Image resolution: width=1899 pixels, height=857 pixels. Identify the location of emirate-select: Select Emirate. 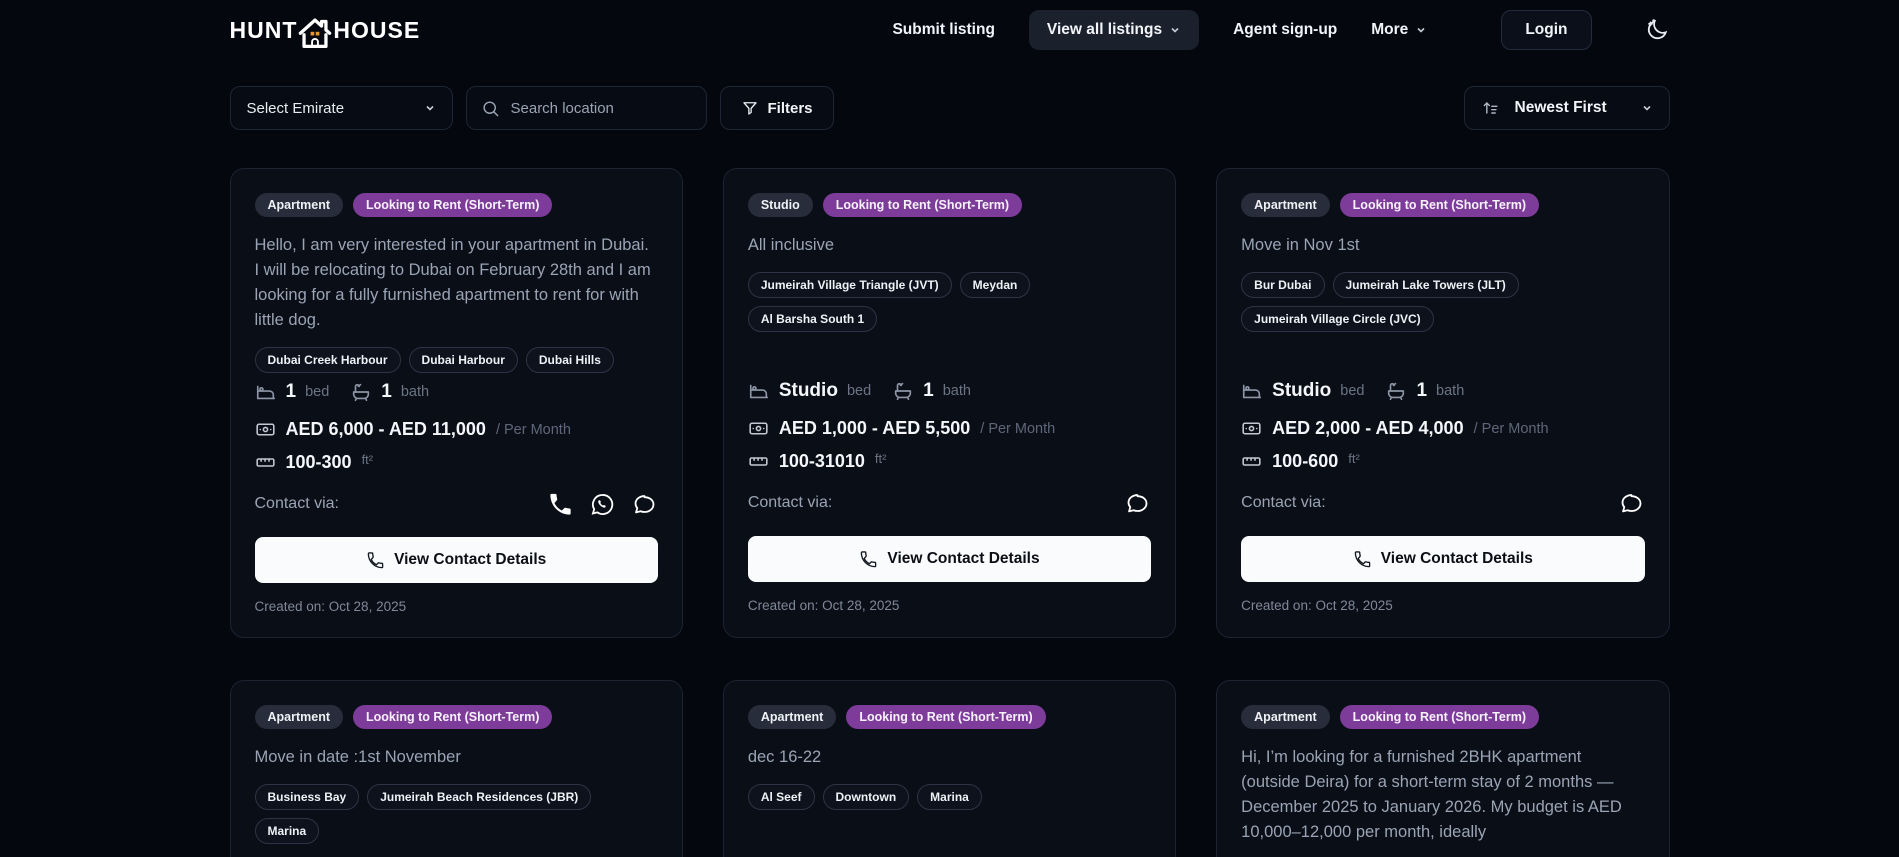
(341, 108).